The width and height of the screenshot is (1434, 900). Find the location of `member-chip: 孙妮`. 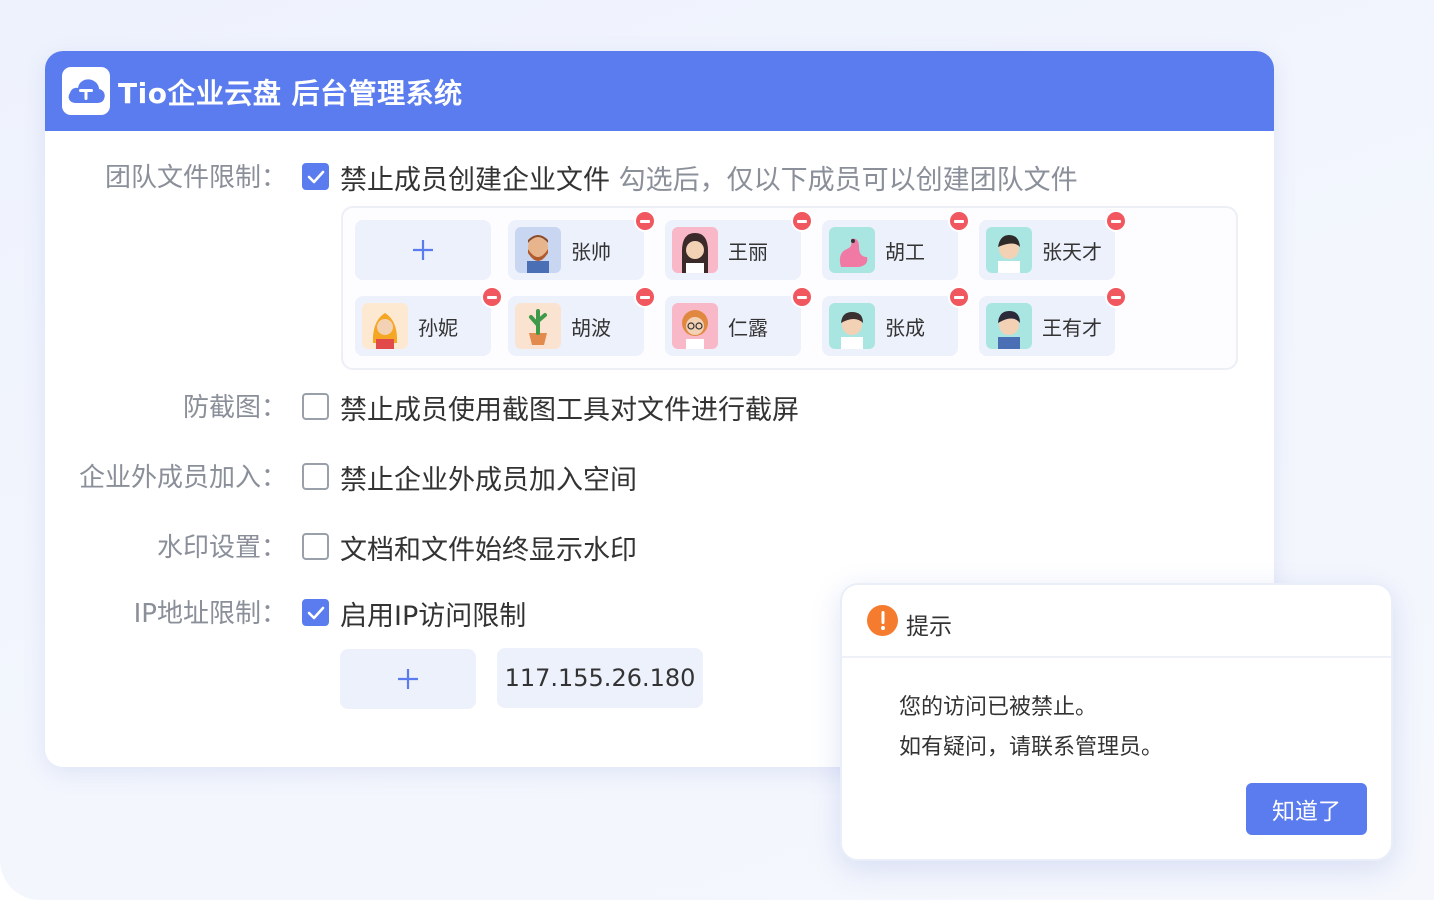

member-chip: 孙妮 is located at coordinates (429, 321).